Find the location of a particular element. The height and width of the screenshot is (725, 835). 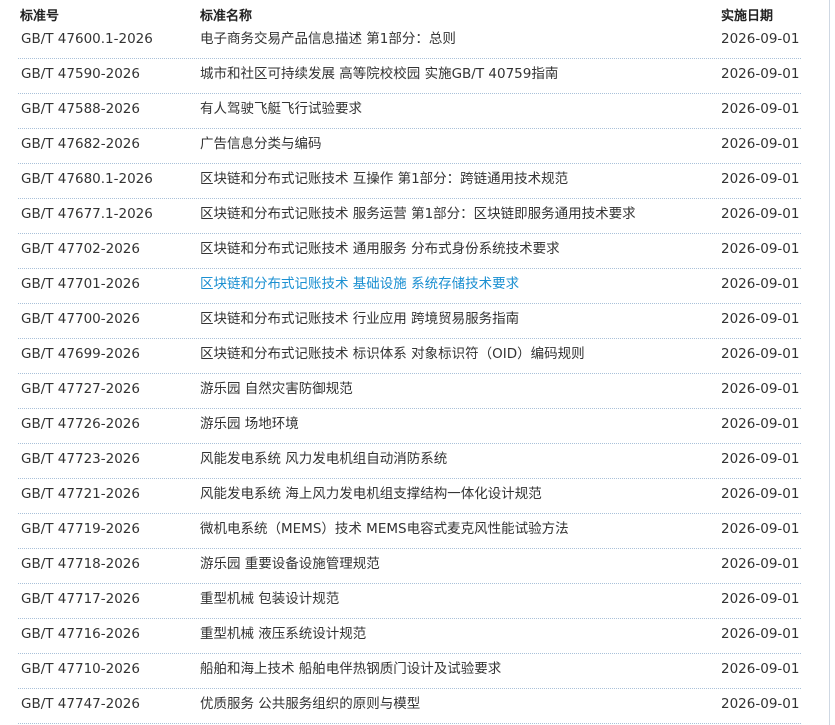

standard-name-link: 区块链和分布式记账技术 基础设施 系统存储技术要求 is located at coordinates (359, 284).